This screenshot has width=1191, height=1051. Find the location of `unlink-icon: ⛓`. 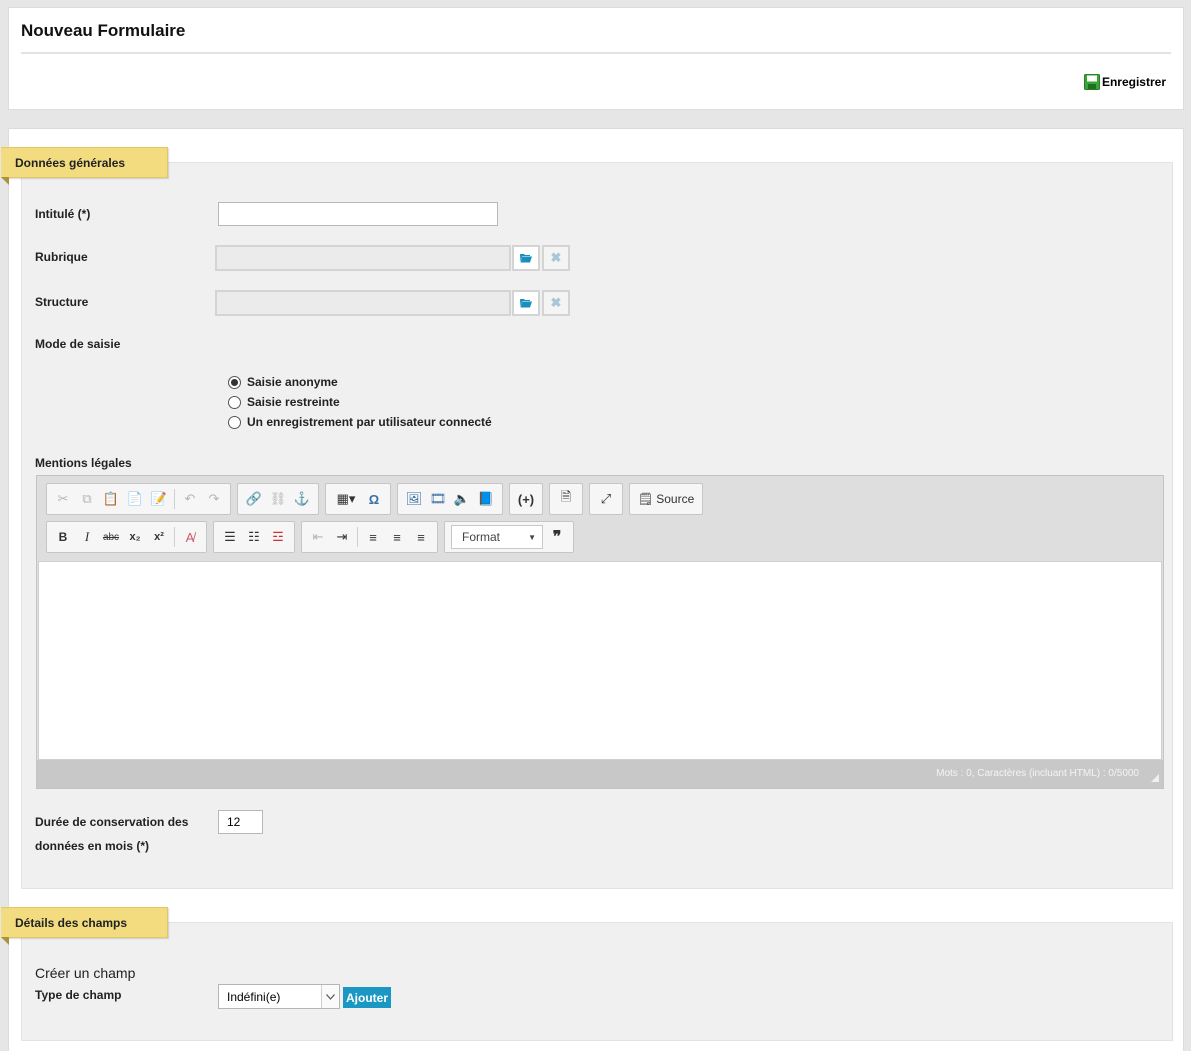

unlink-icon: ⛓ is located at coordinates (278, 499).